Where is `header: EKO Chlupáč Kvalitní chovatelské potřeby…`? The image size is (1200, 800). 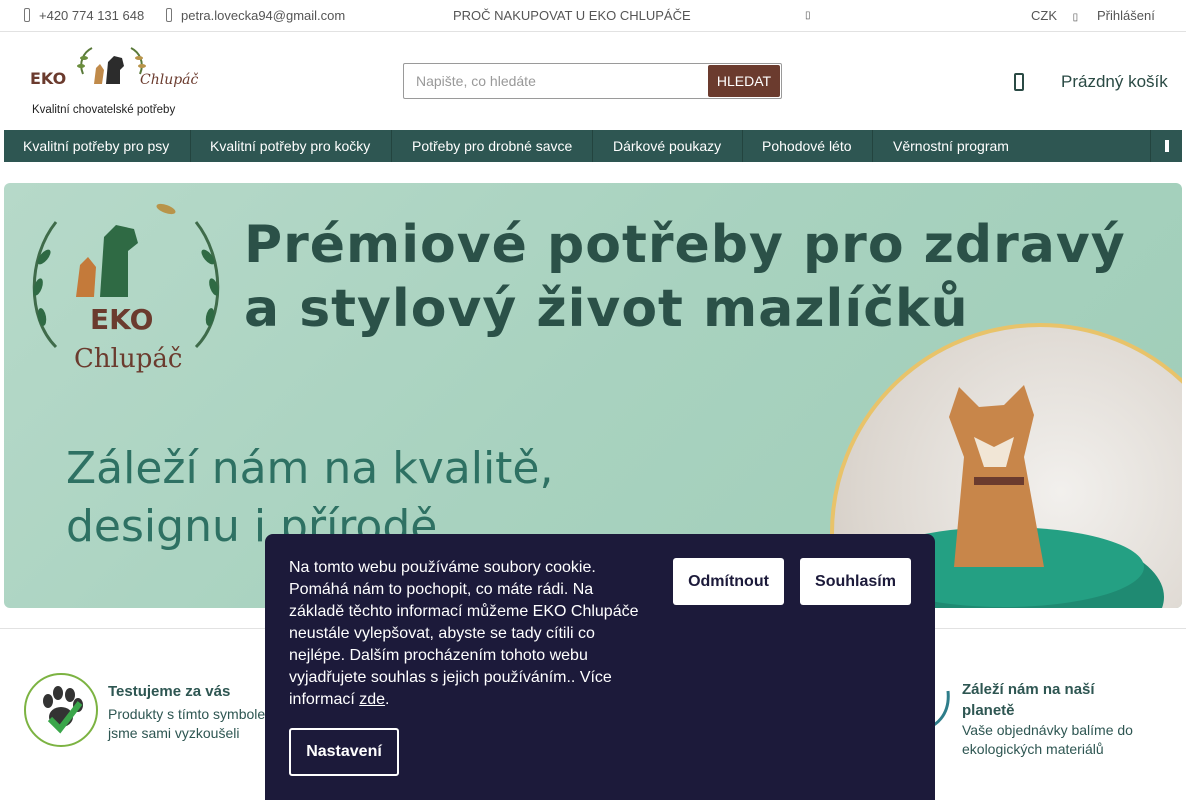
header: EKO Chlupáč Kvalitní chovatelské potřeby… is located at coordinates (593, 81).